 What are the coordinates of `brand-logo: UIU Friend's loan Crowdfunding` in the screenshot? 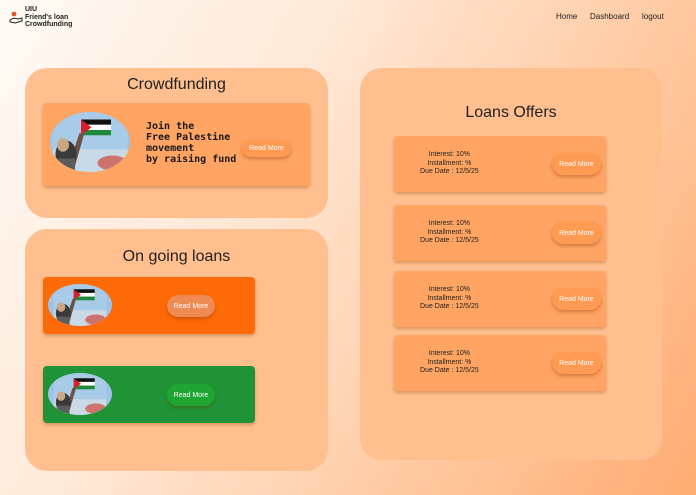 It's located at (43, 16).